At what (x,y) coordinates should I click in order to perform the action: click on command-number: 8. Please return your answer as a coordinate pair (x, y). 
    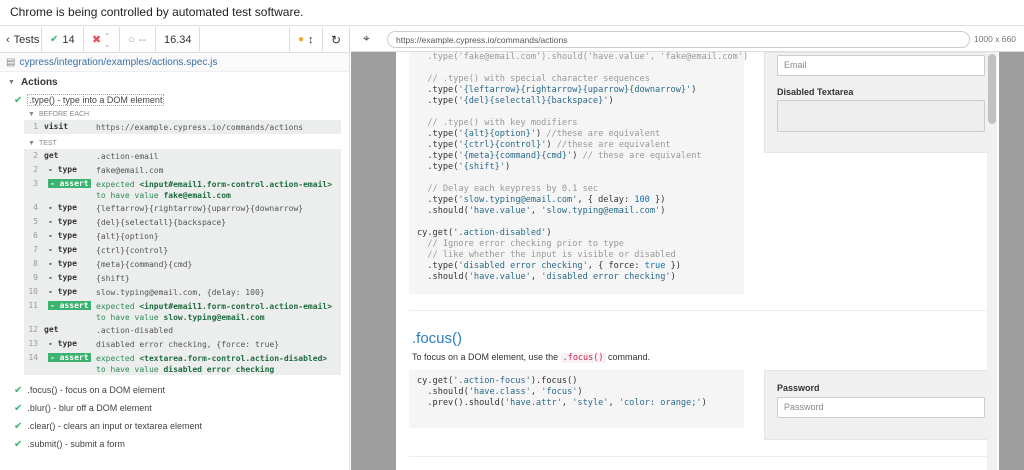
    Looking at the image, I should click on (35, 263).